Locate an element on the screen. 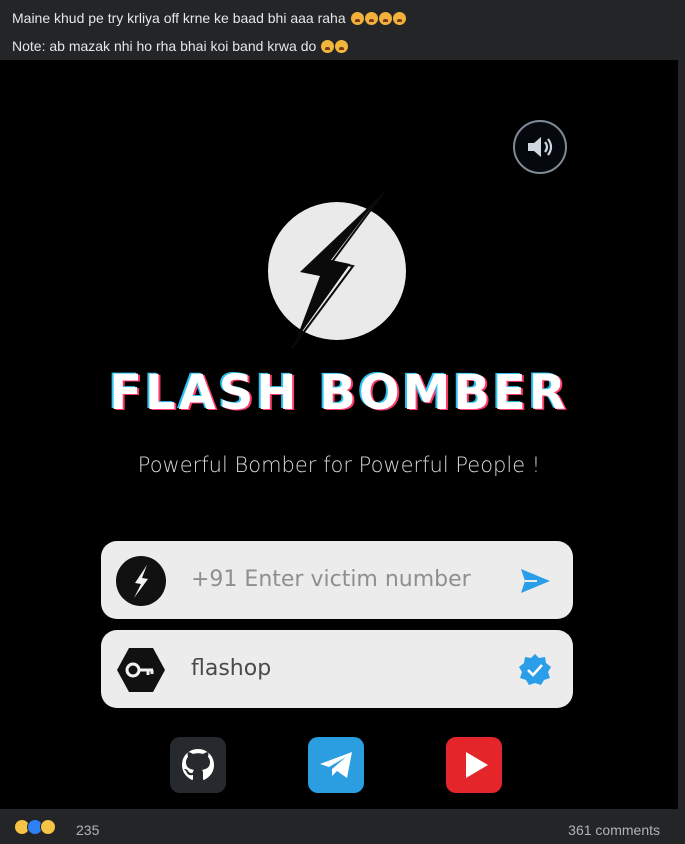 Image resolution: width=685 pixels, height=844 pixels. send-icon is located at coordinates (535, 581).